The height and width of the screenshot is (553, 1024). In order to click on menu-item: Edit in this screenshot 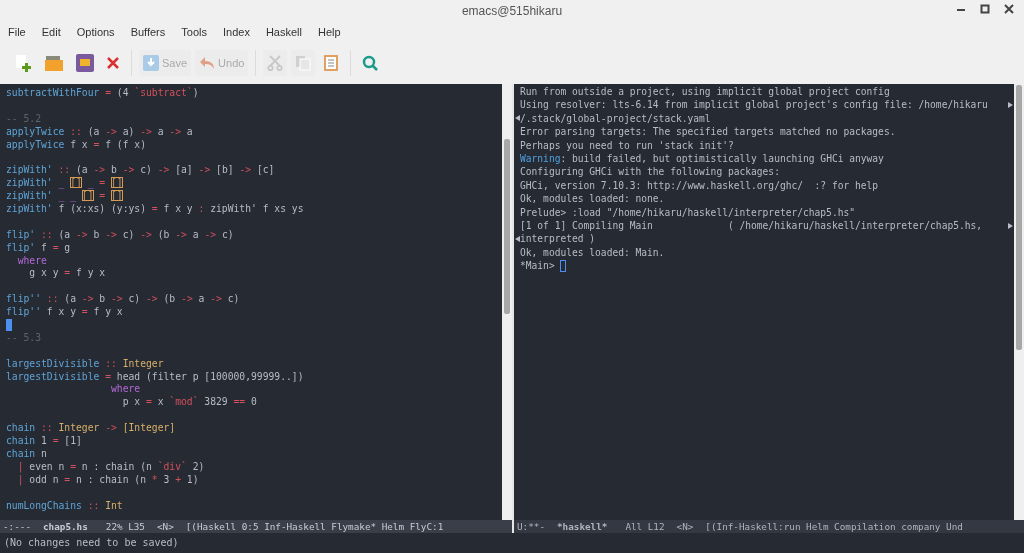, I will do `click(51, 32)`.